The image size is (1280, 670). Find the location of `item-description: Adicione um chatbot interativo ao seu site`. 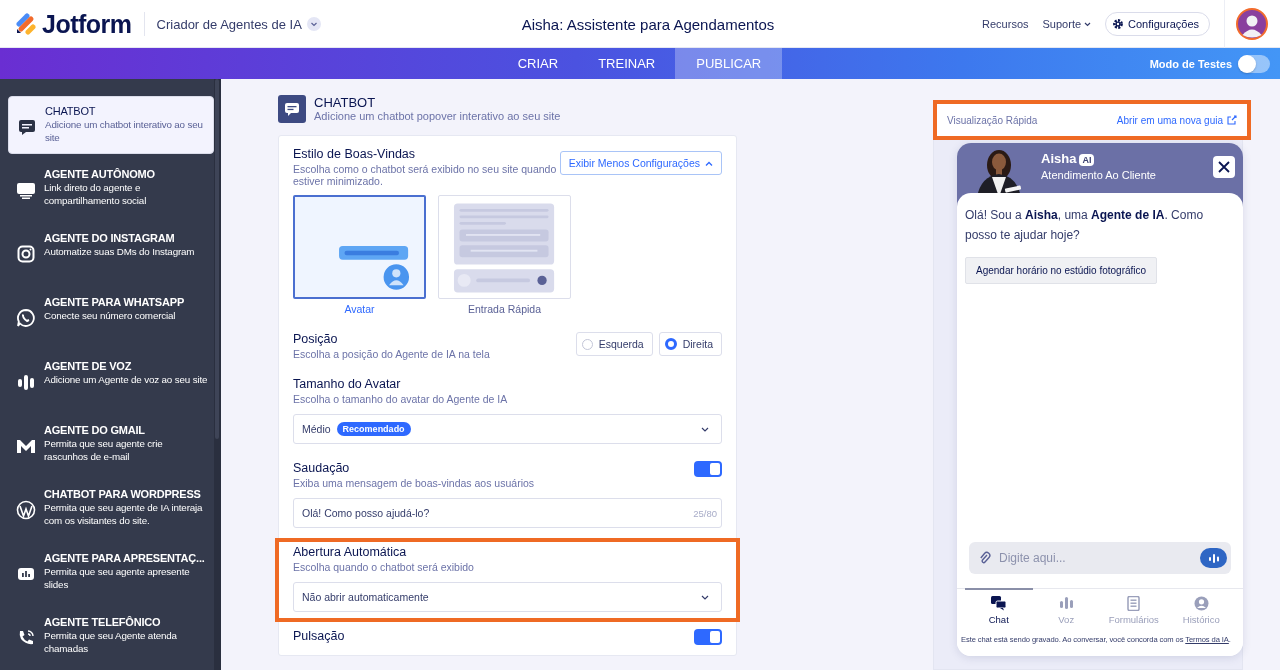

item-description: Adicione um chatbot interativo ao seu site is located at coordinates (124, 131).